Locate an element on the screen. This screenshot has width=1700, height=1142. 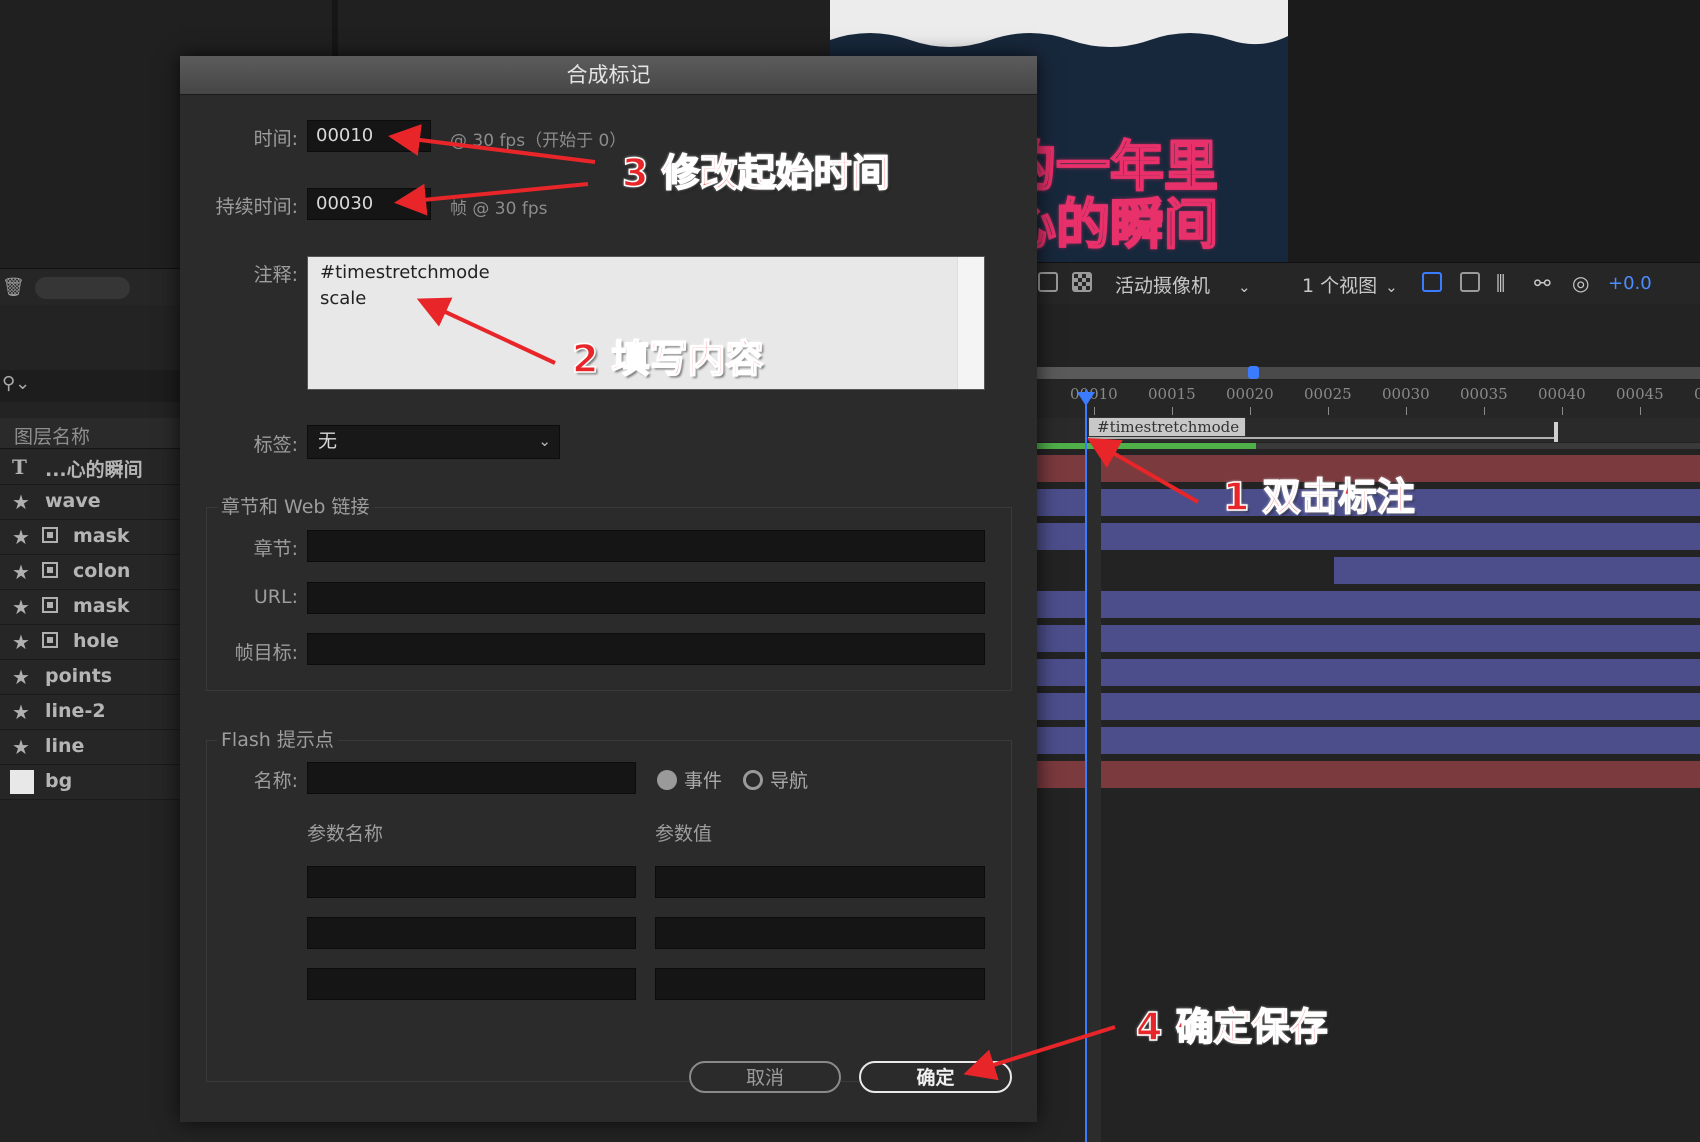
duration-label: 持续时间: is located at coordinates (256, 207).